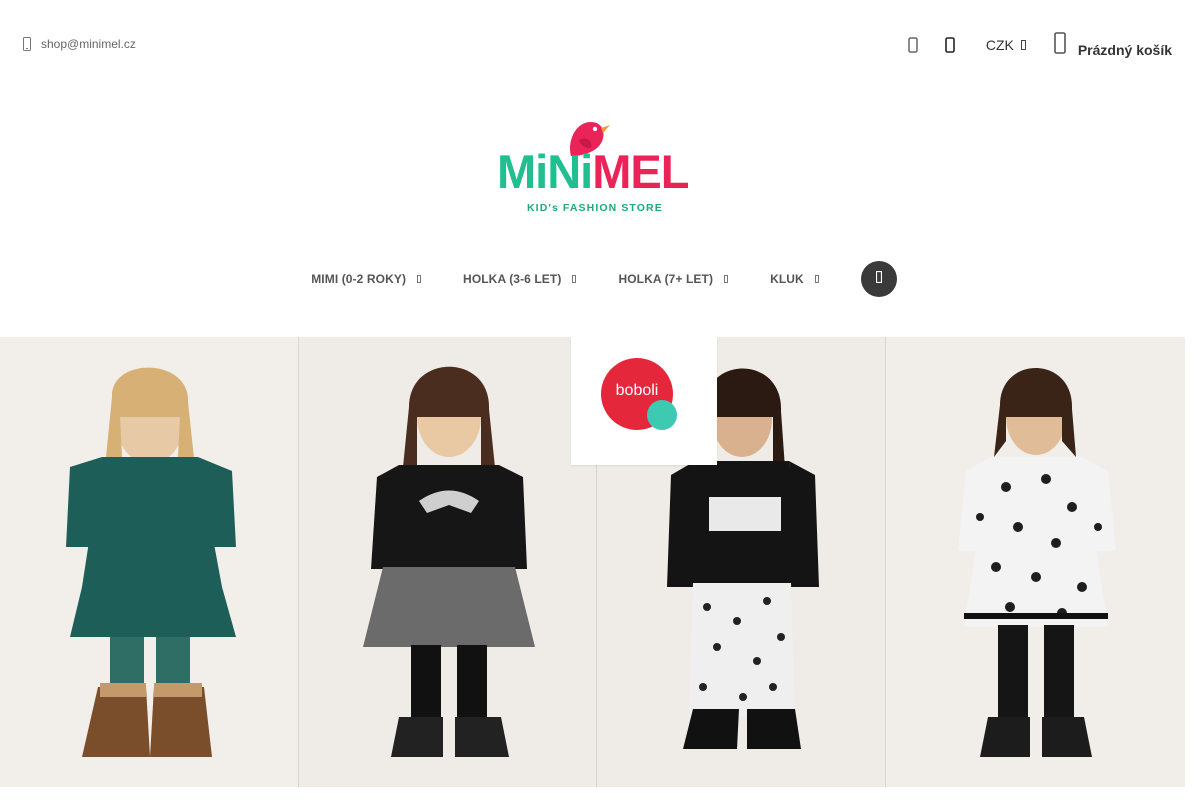 The width and height of the screenshot is (1200, 800). I want to click on girl-teal-dress-image, so click(151, 562).